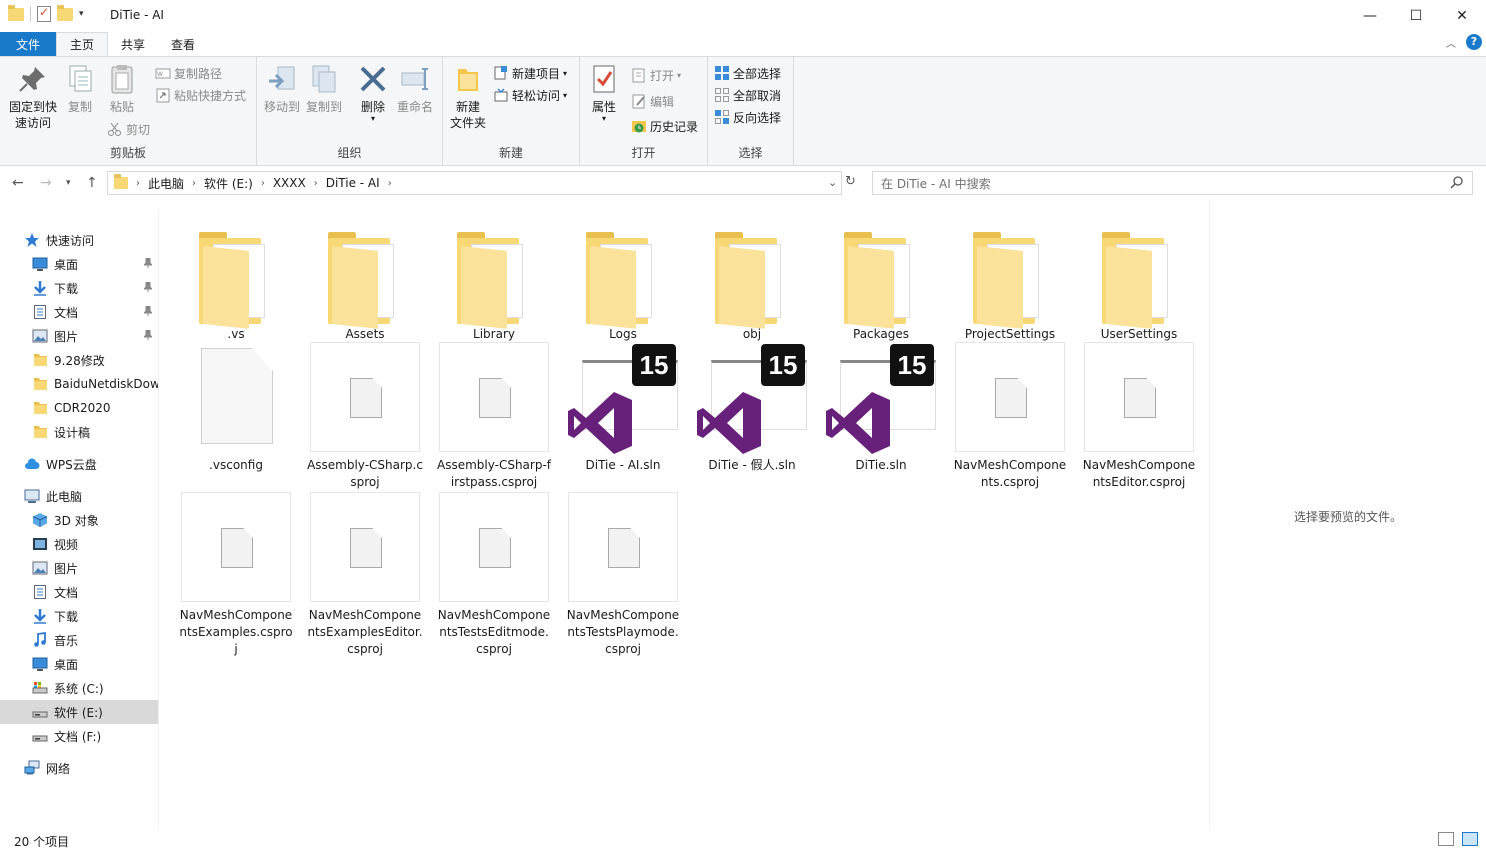 This screenshot has height=853, width=1486. Describe the element at coordinates (832, 182) in the screenshot. I see `address-dropdown-icon: ⌄` at that location.